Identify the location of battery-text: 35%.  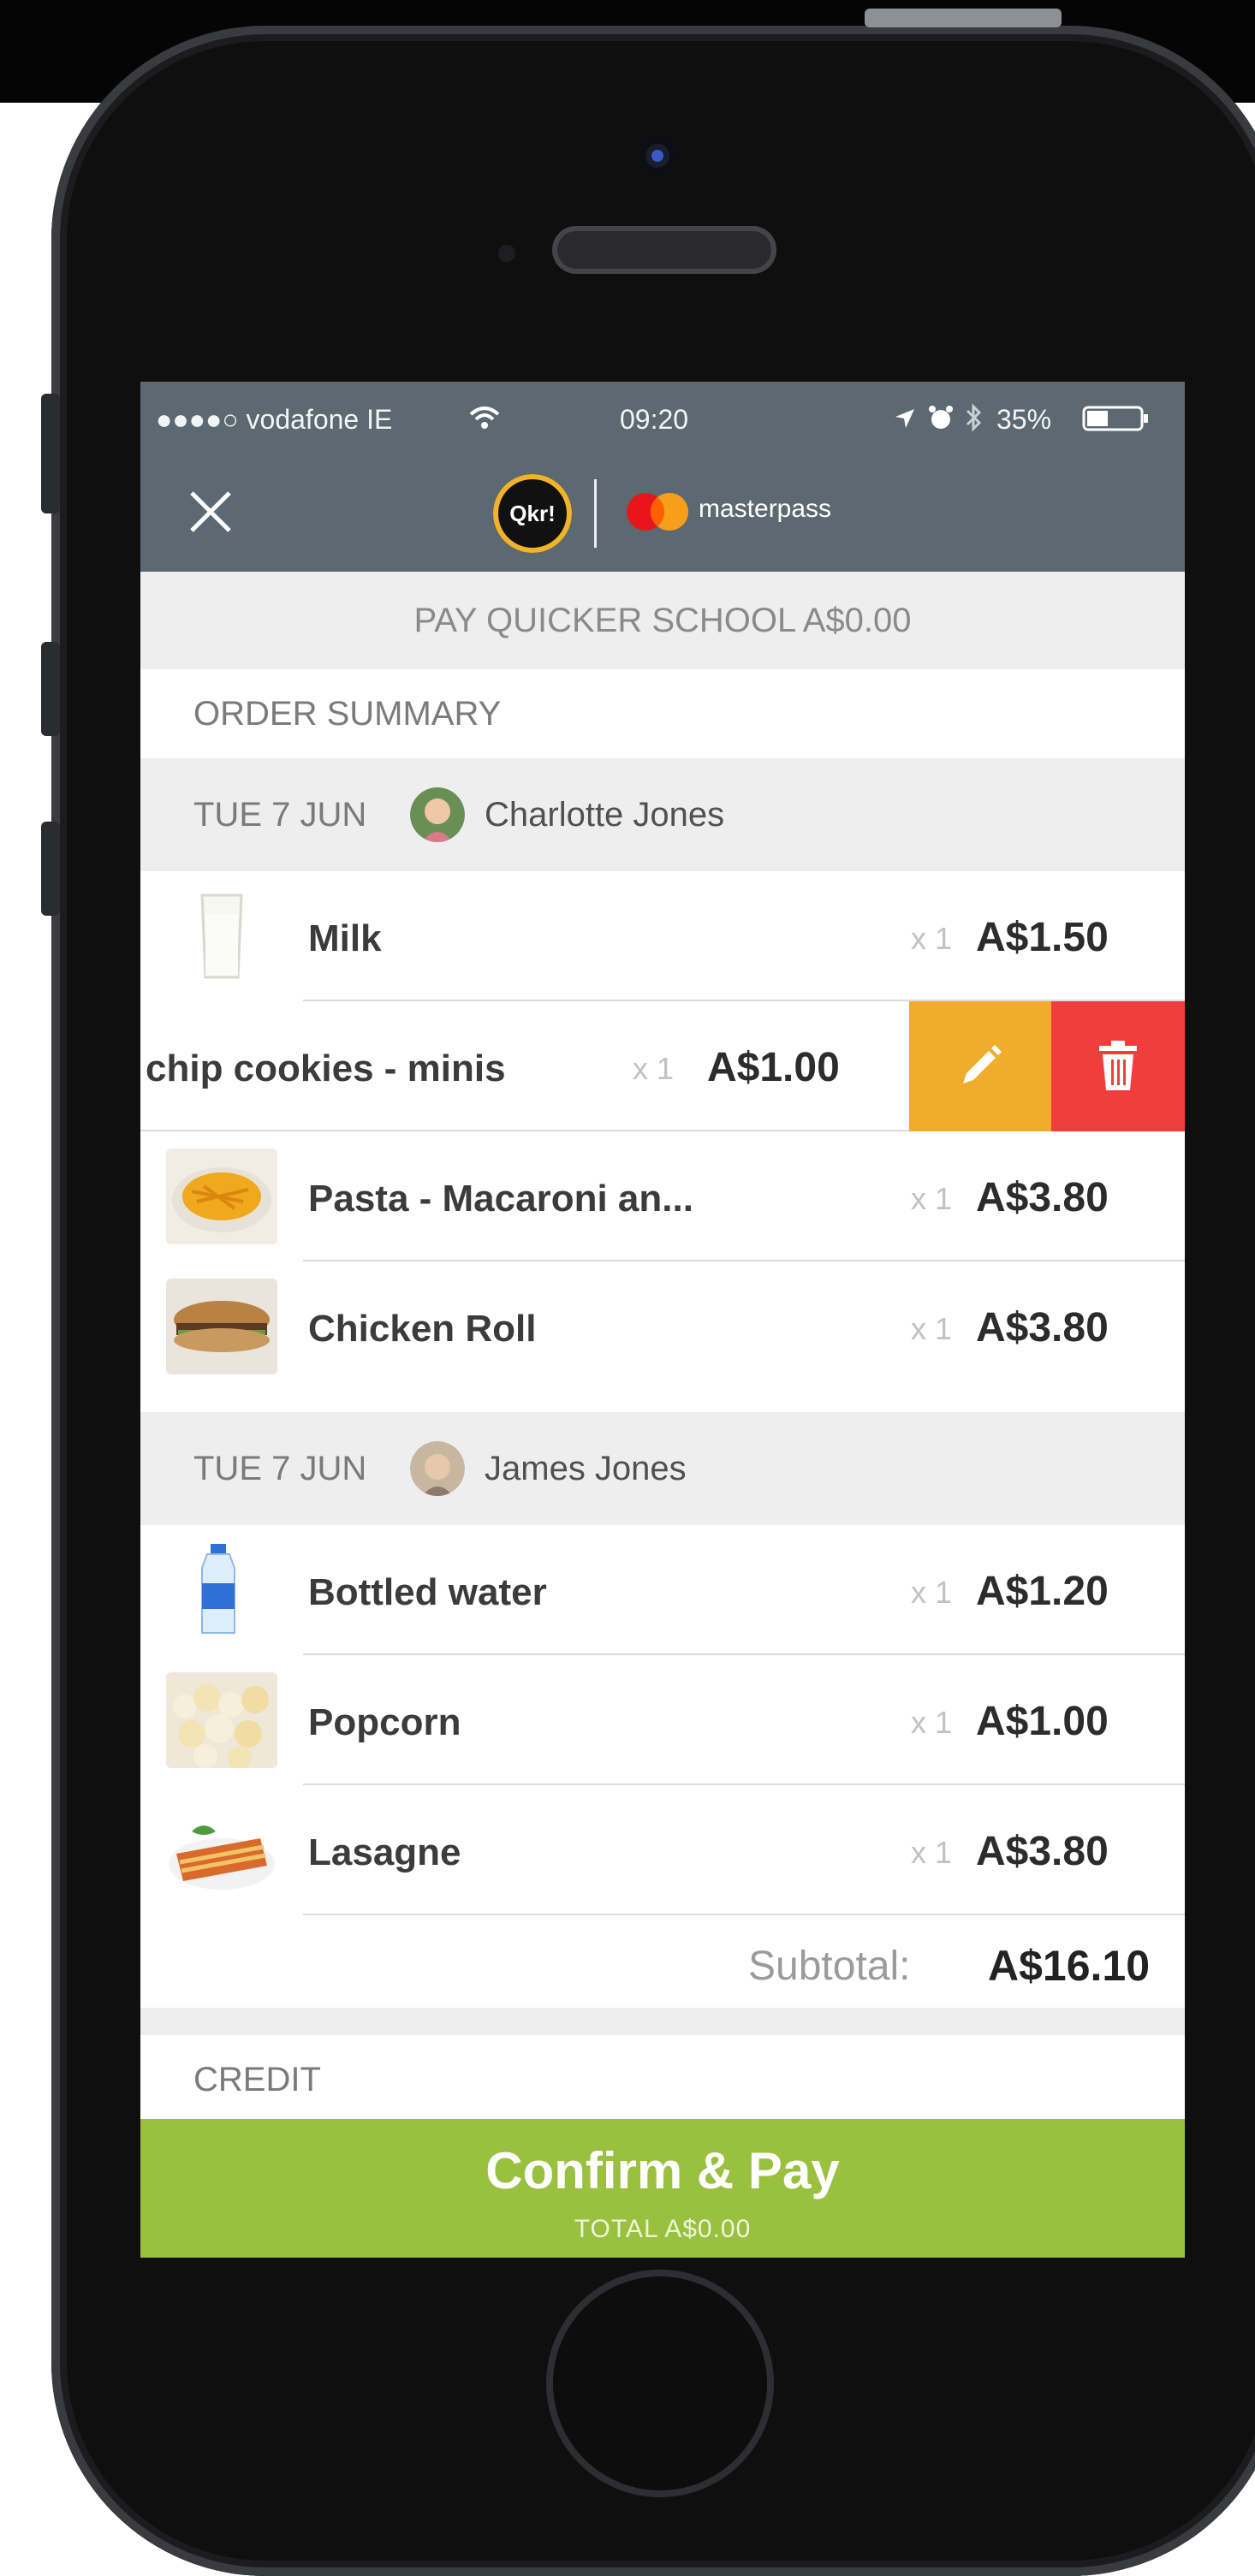
(1024, 419).